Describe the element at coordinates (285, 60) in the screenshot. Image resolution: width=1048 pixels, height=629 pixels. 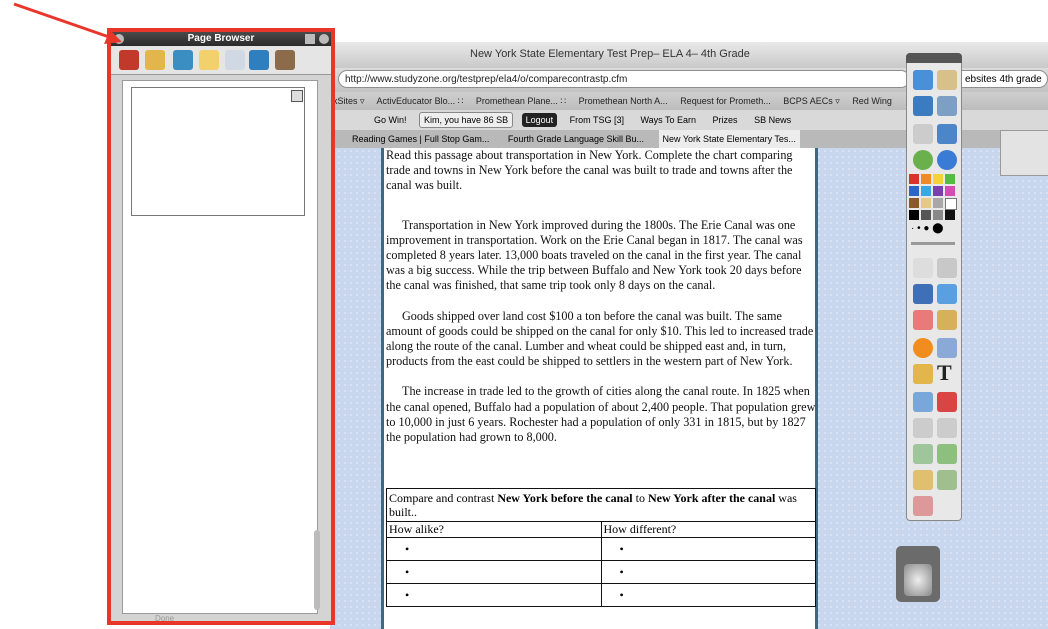
I see `tools-icon` at that location.